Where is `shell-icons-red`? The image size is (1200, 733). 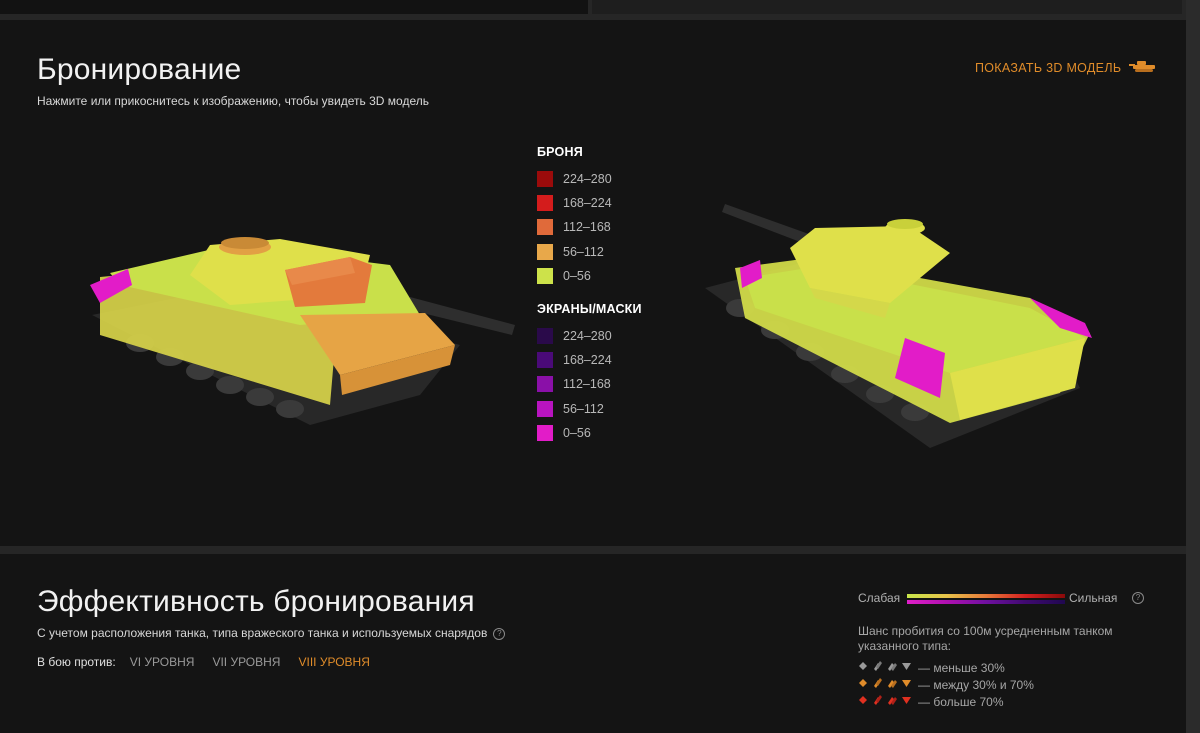
shell-icons-red is located at coordinates (886, 701).